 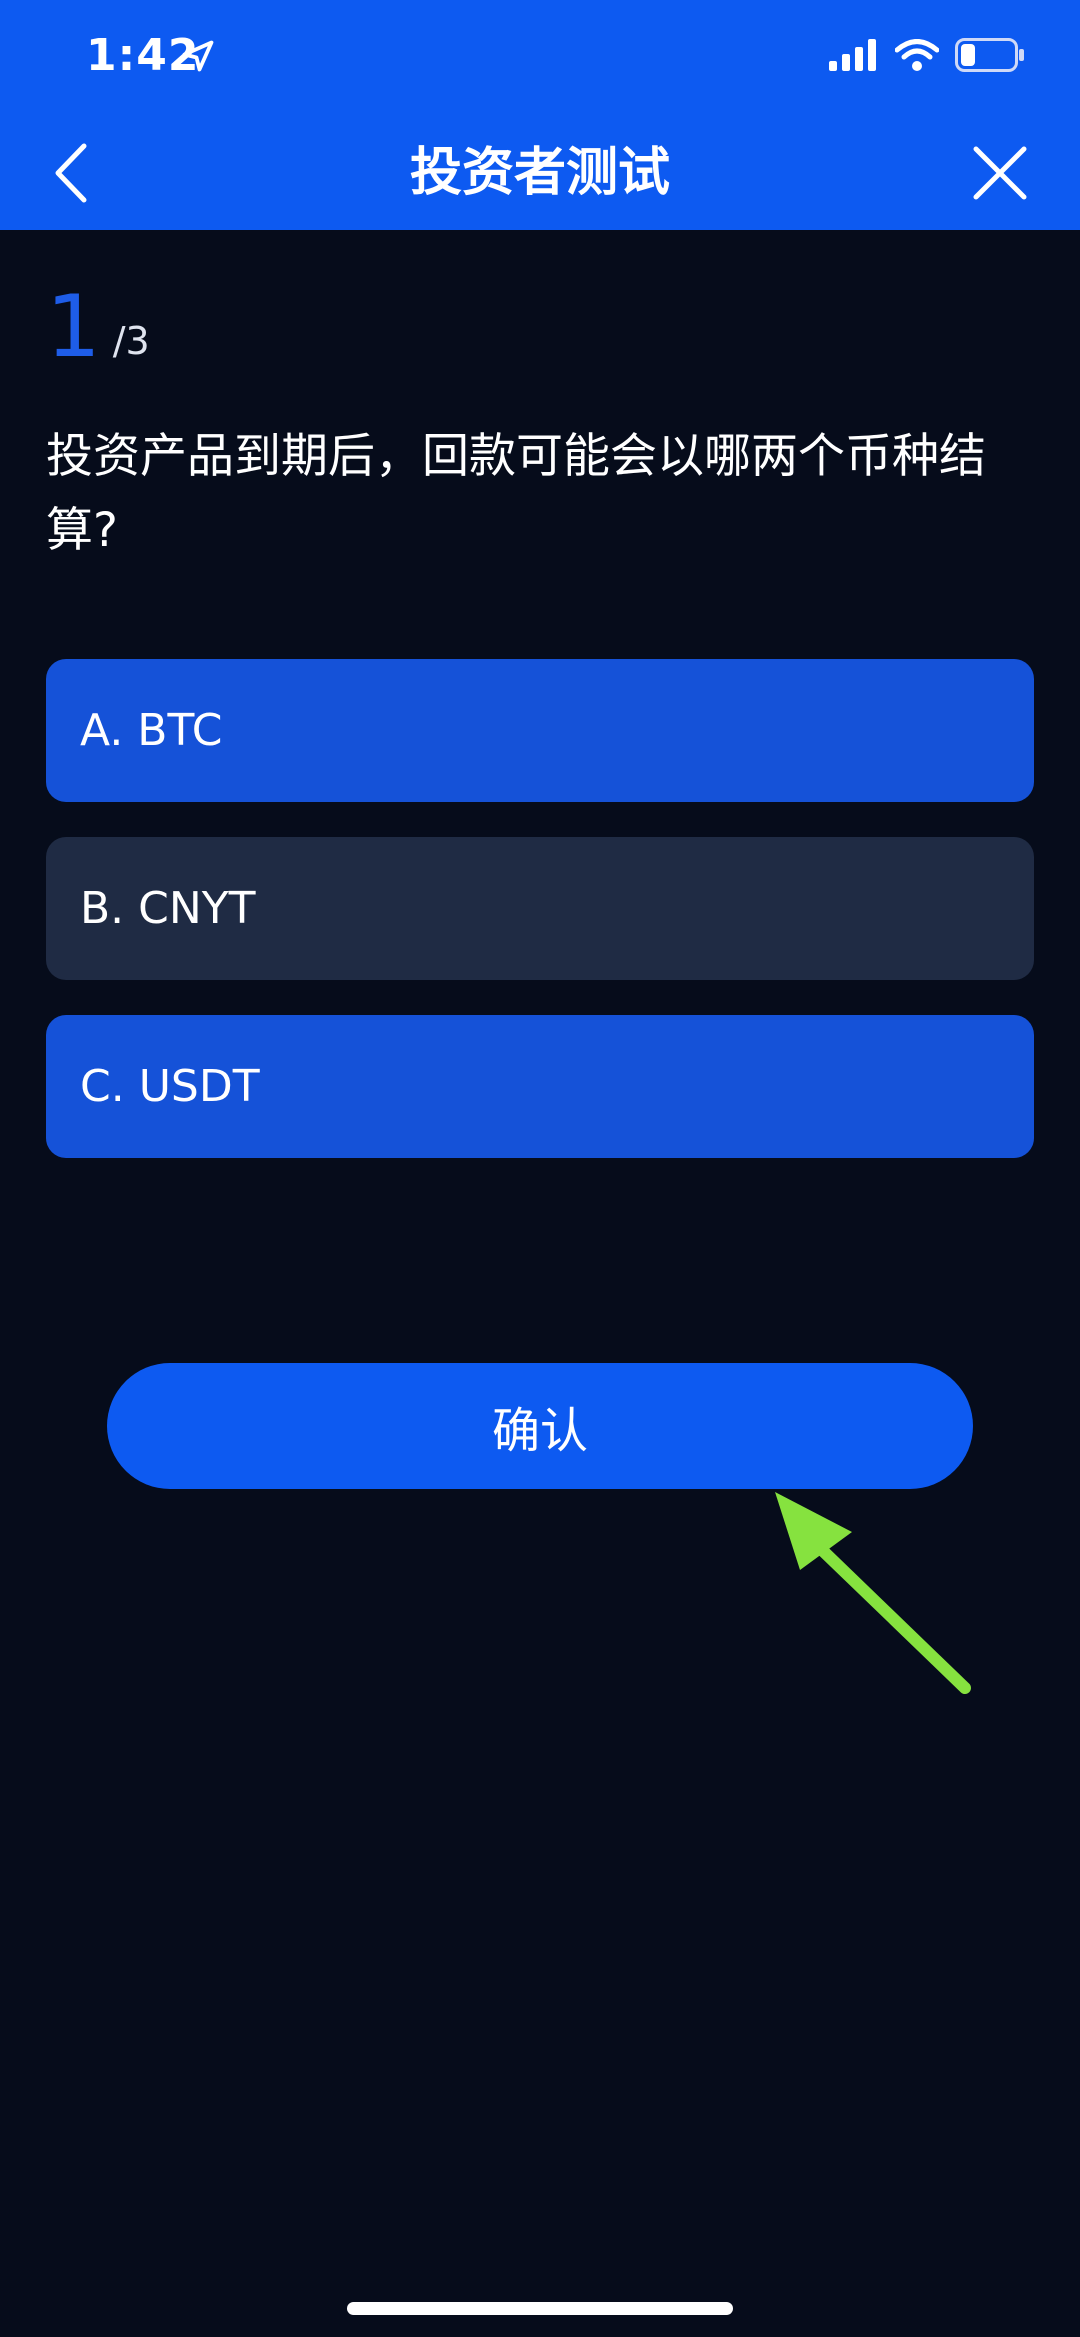 I want to click on status-icons, so click(x=927, y=55).